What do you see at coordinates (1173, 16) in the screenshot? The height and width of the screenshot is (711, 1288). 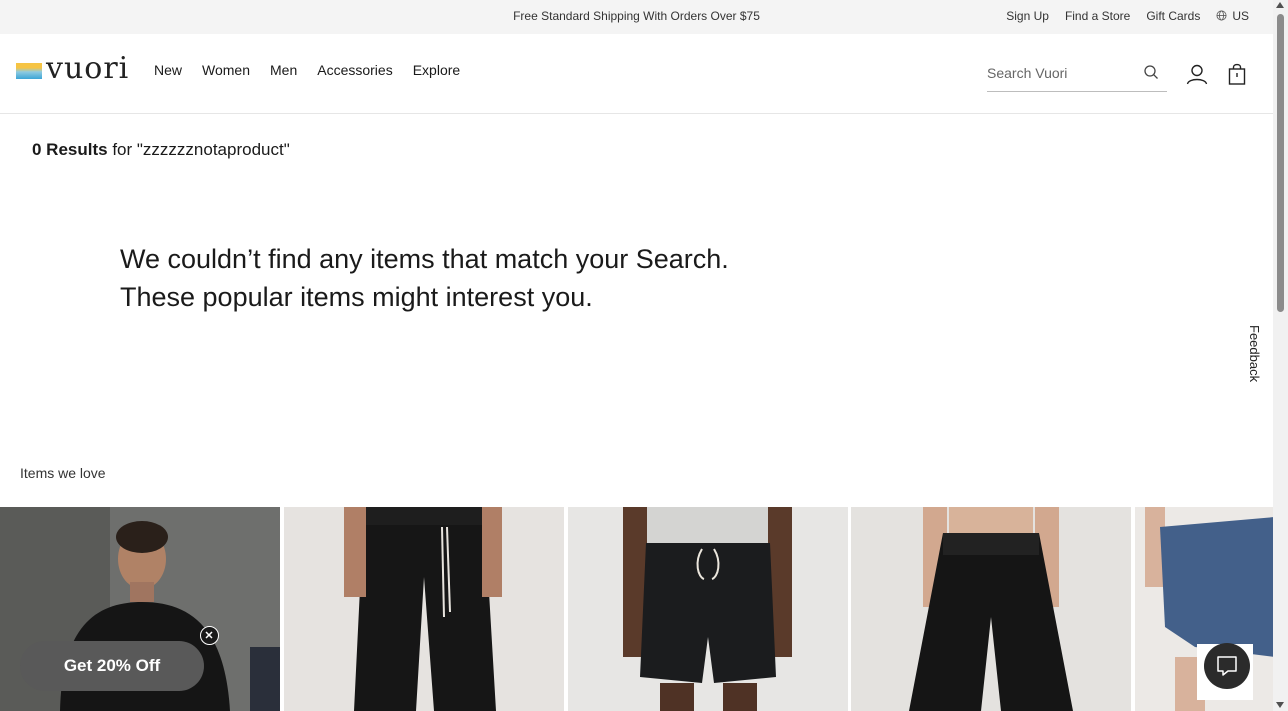 I see `gift-cards-link: Gift Cards` at bounding box center [1173, 16].